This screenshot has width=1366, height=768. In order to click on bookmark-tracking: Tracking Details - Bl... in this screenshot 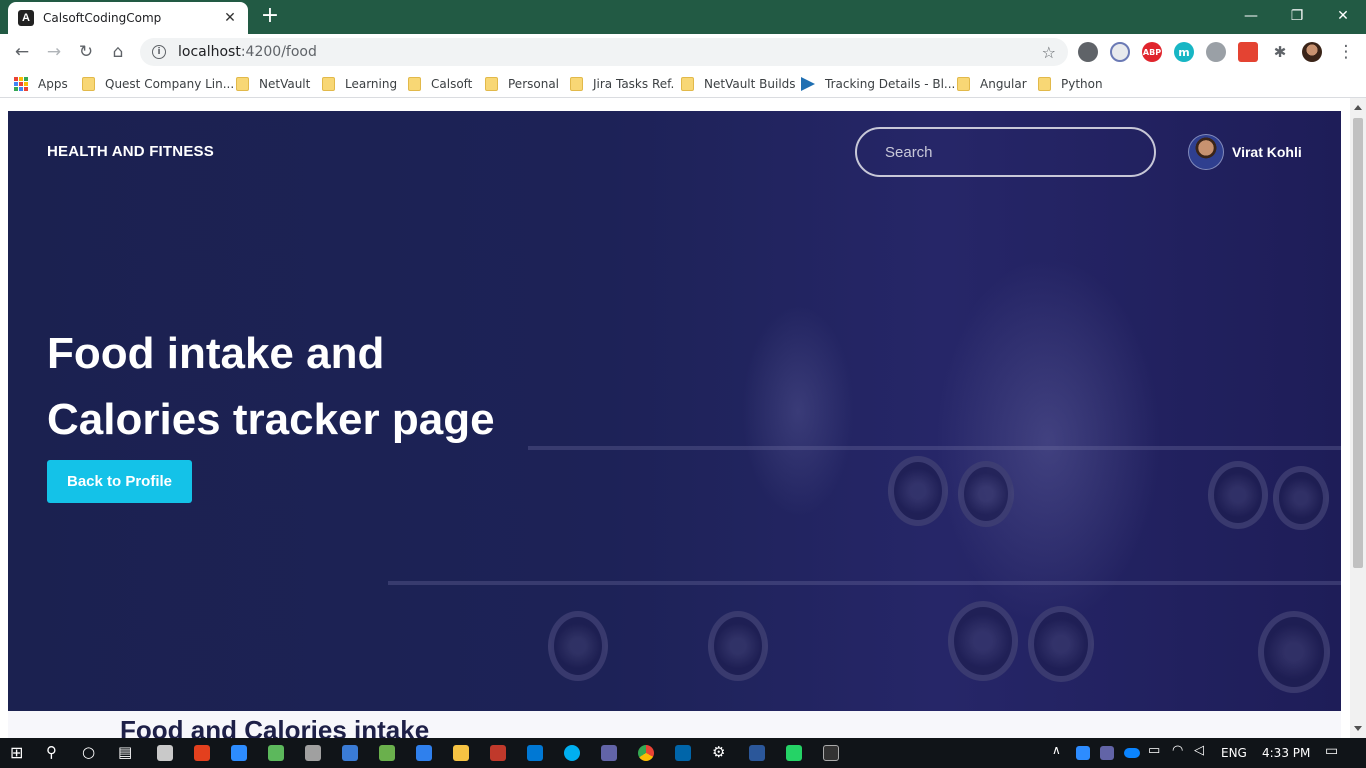, I will do `click(878, 84)`.